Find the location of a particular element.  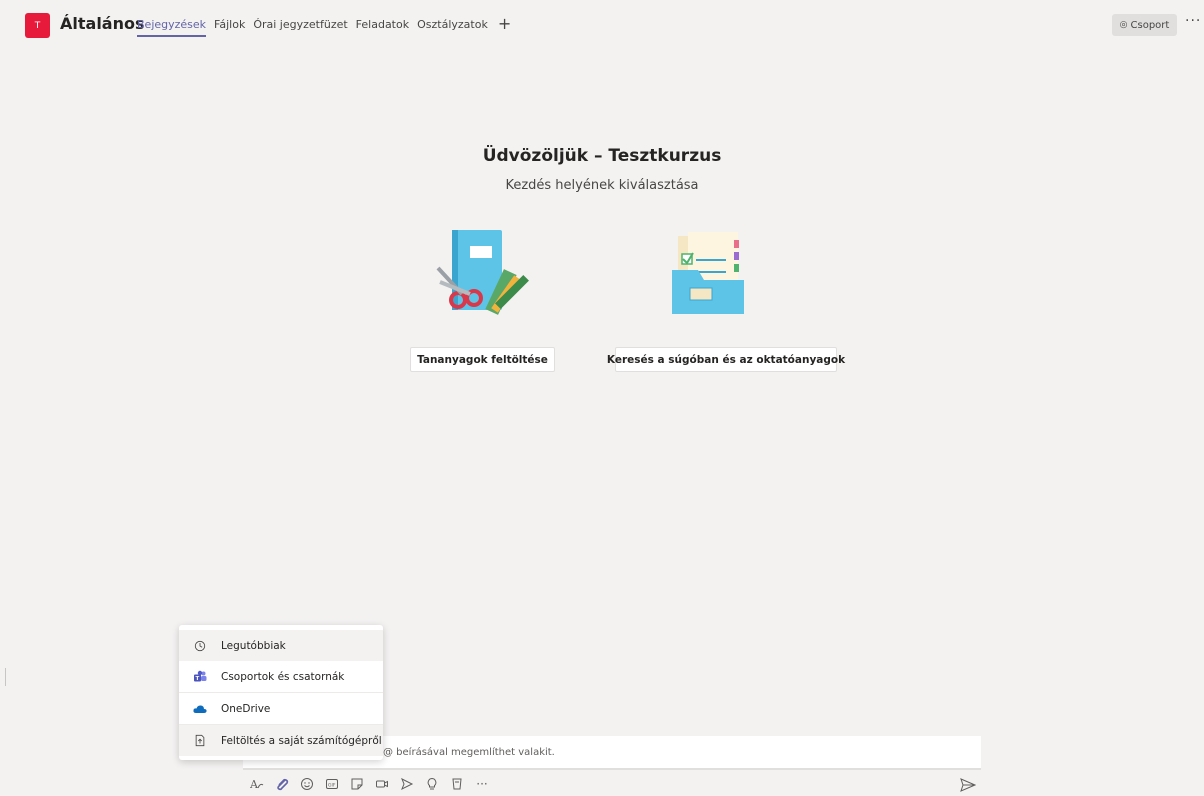

format-icon: A is located at coordinates (257, 784).